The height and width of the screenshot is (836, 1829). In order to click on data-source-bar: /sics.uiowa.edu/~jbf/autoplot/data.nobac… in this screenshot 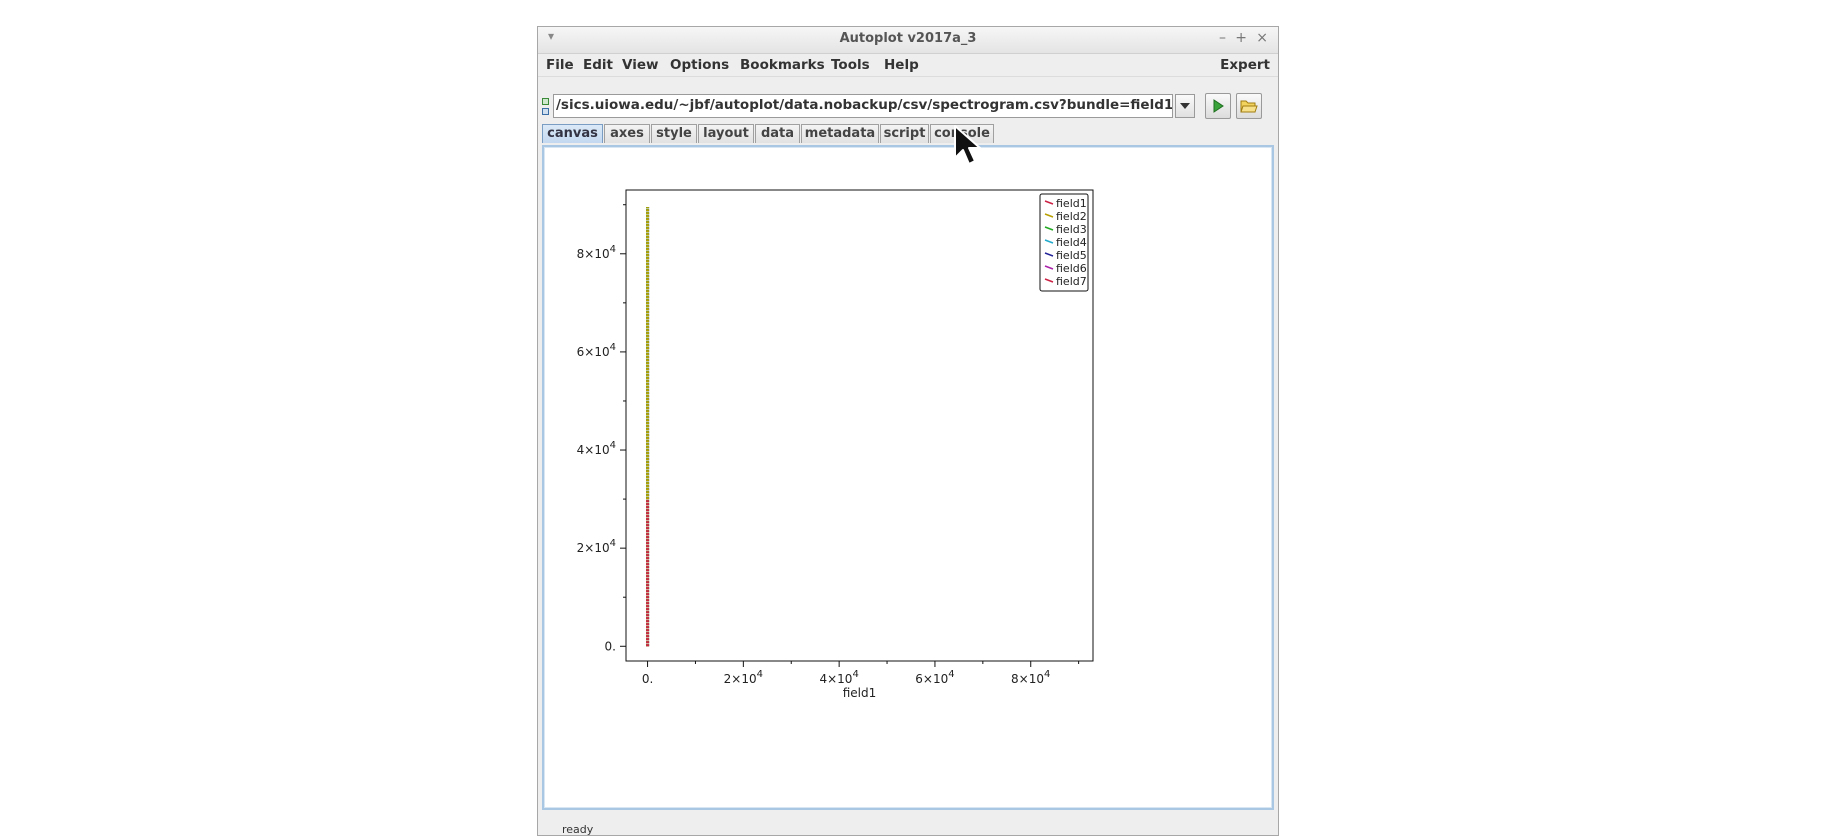, I will do `click(908, 104)`.